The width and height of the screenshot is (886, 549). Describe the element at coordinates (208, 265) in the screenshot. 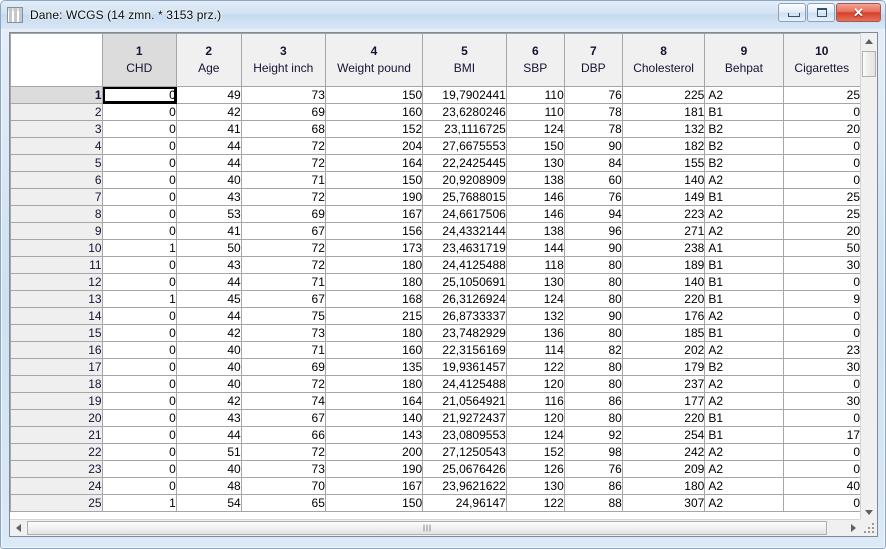

I see `cell-age: 43` at that location.